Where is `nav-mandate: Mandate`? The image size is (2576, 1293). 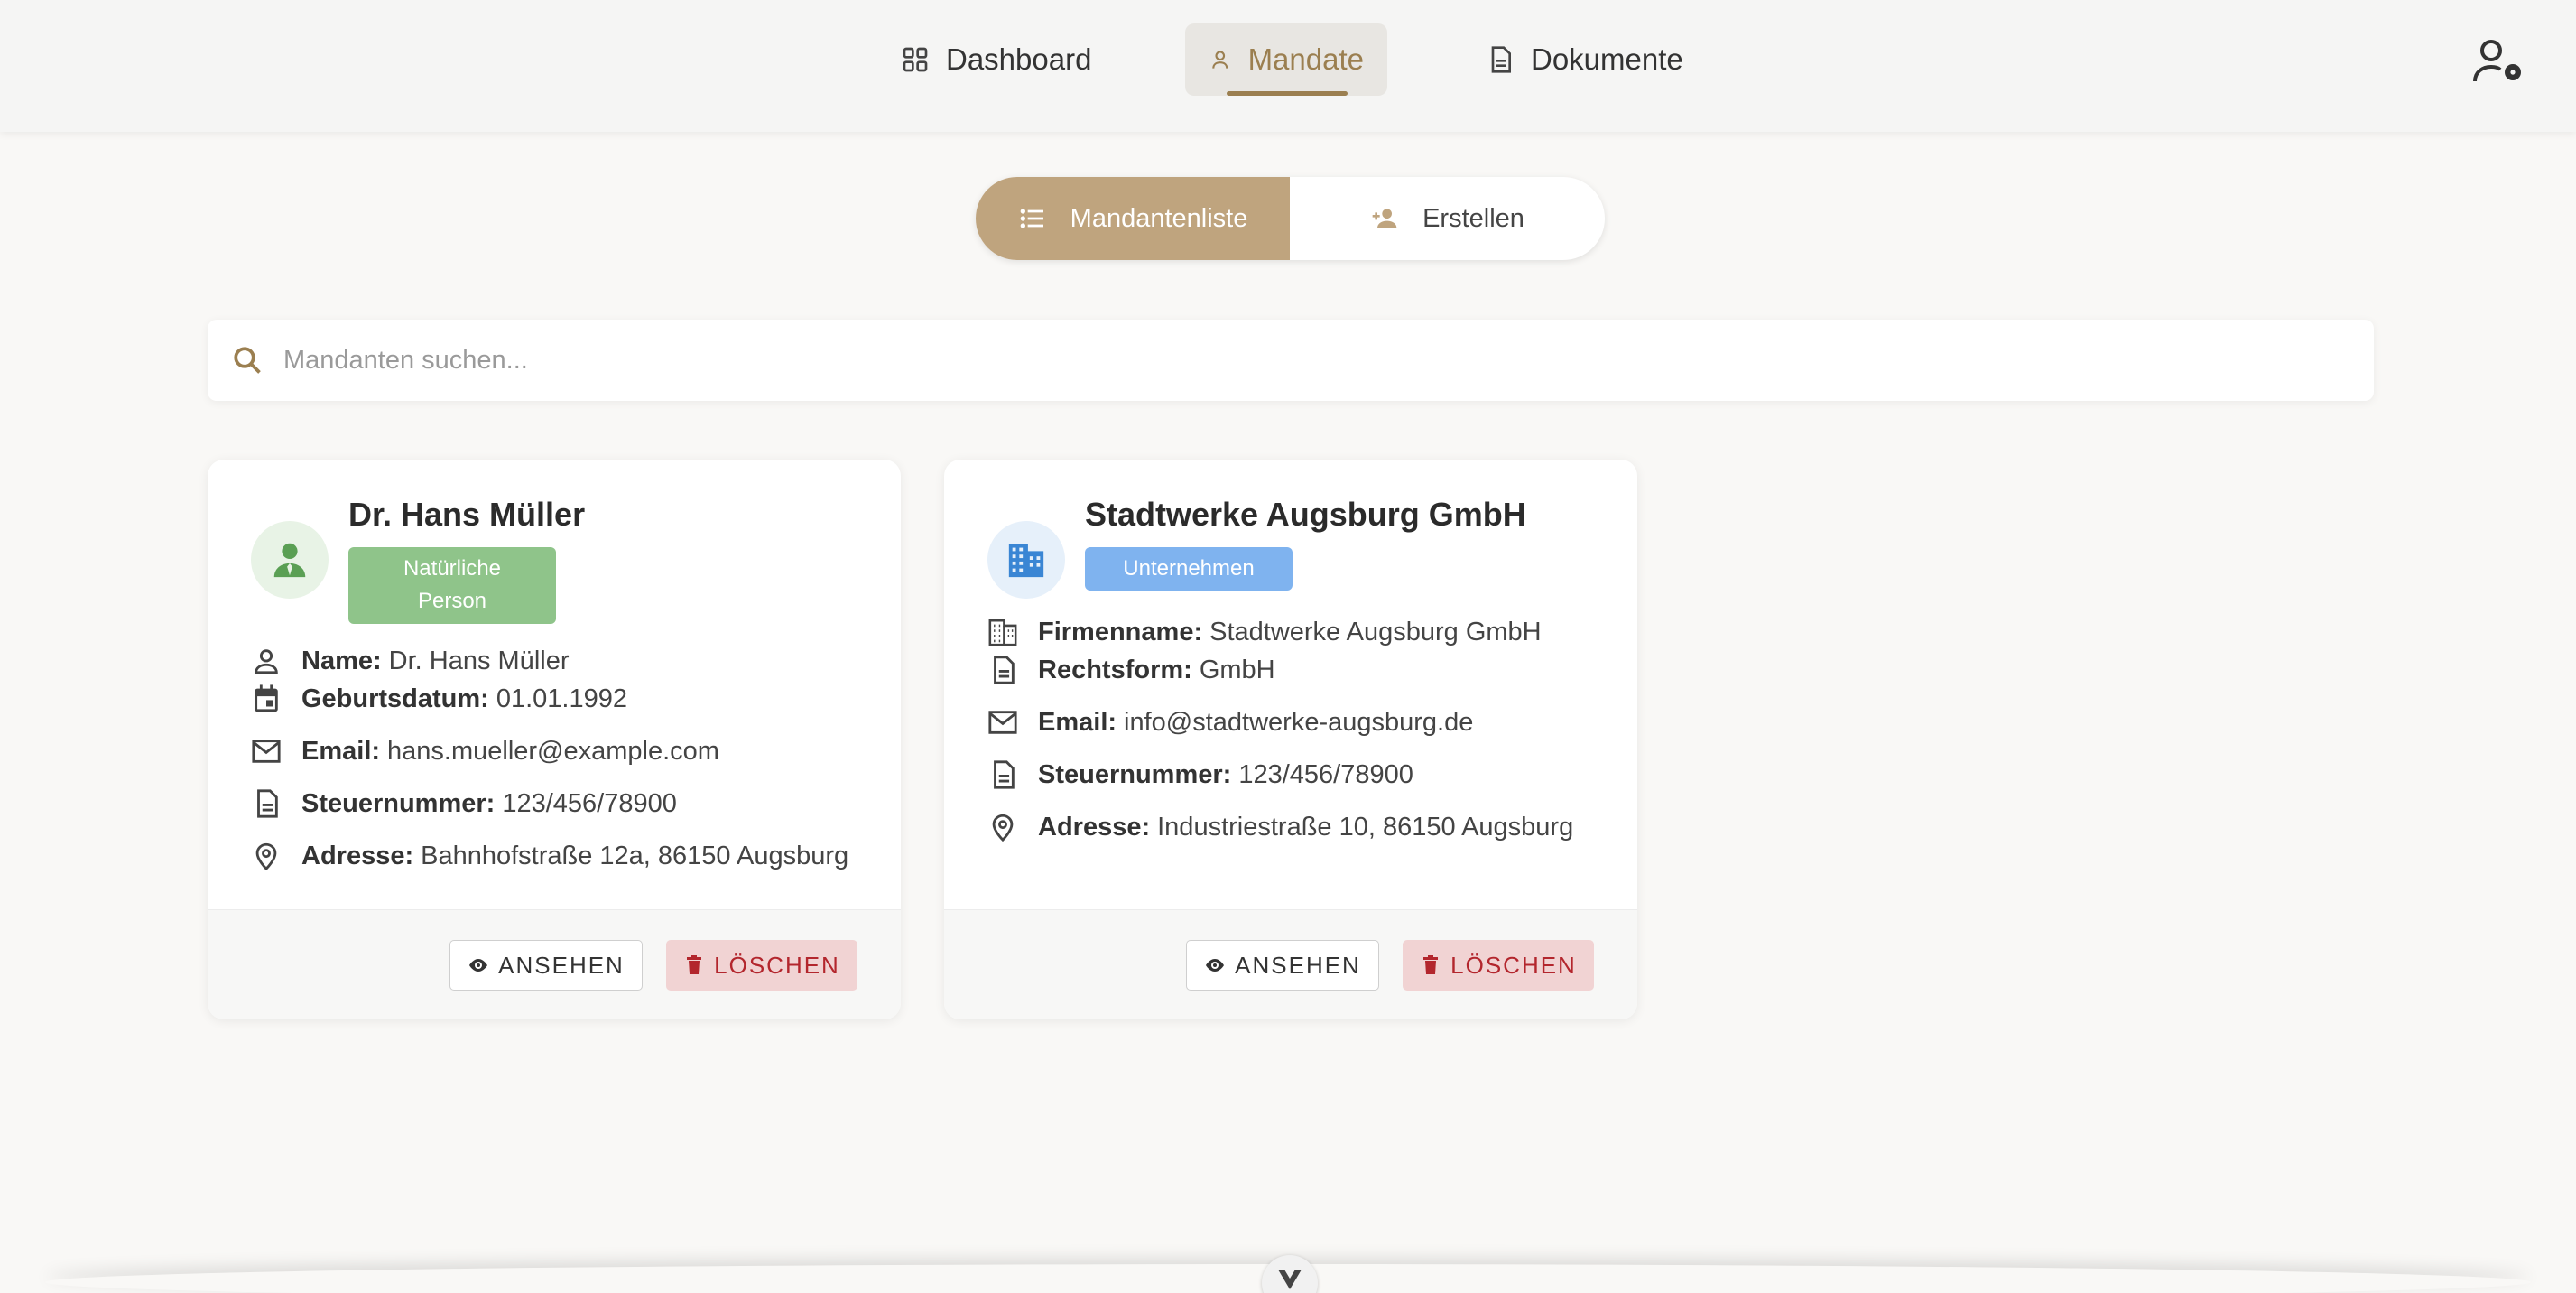 nav-mandate: Mandate is located at coordinates (1286, 59).